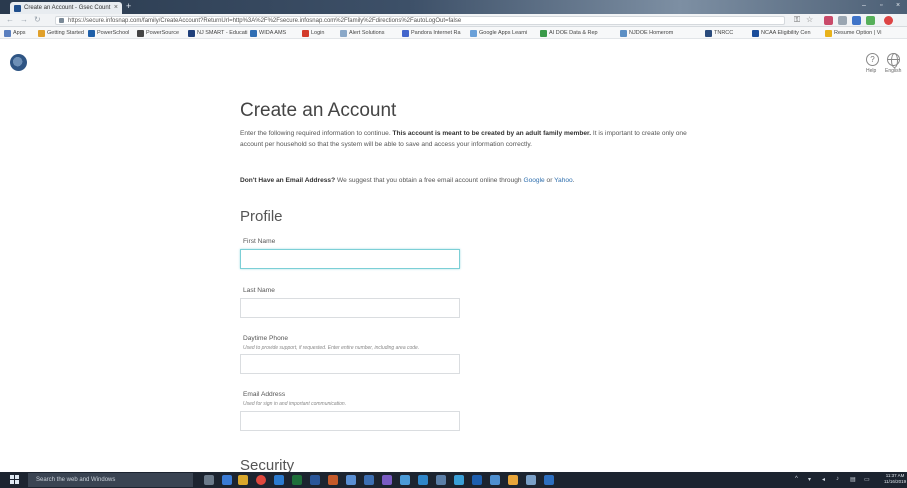 This screenshot has width=907, height=488. I want to click on network-icon: ▾, so click(809, 479).